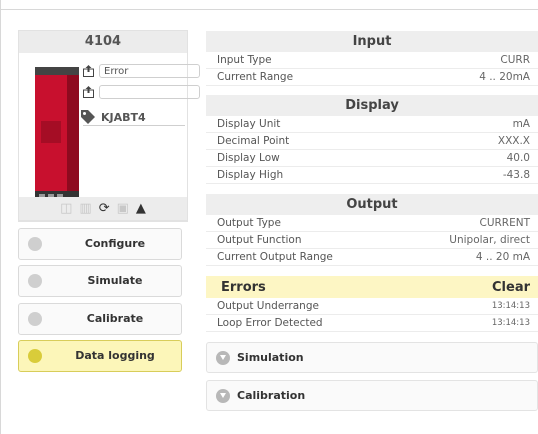 The width and height of the screenshot is (538, 434). Describe the element at coordinates (268, 306) in the screenshot. I see `error-label: Output Underrange` at that location.